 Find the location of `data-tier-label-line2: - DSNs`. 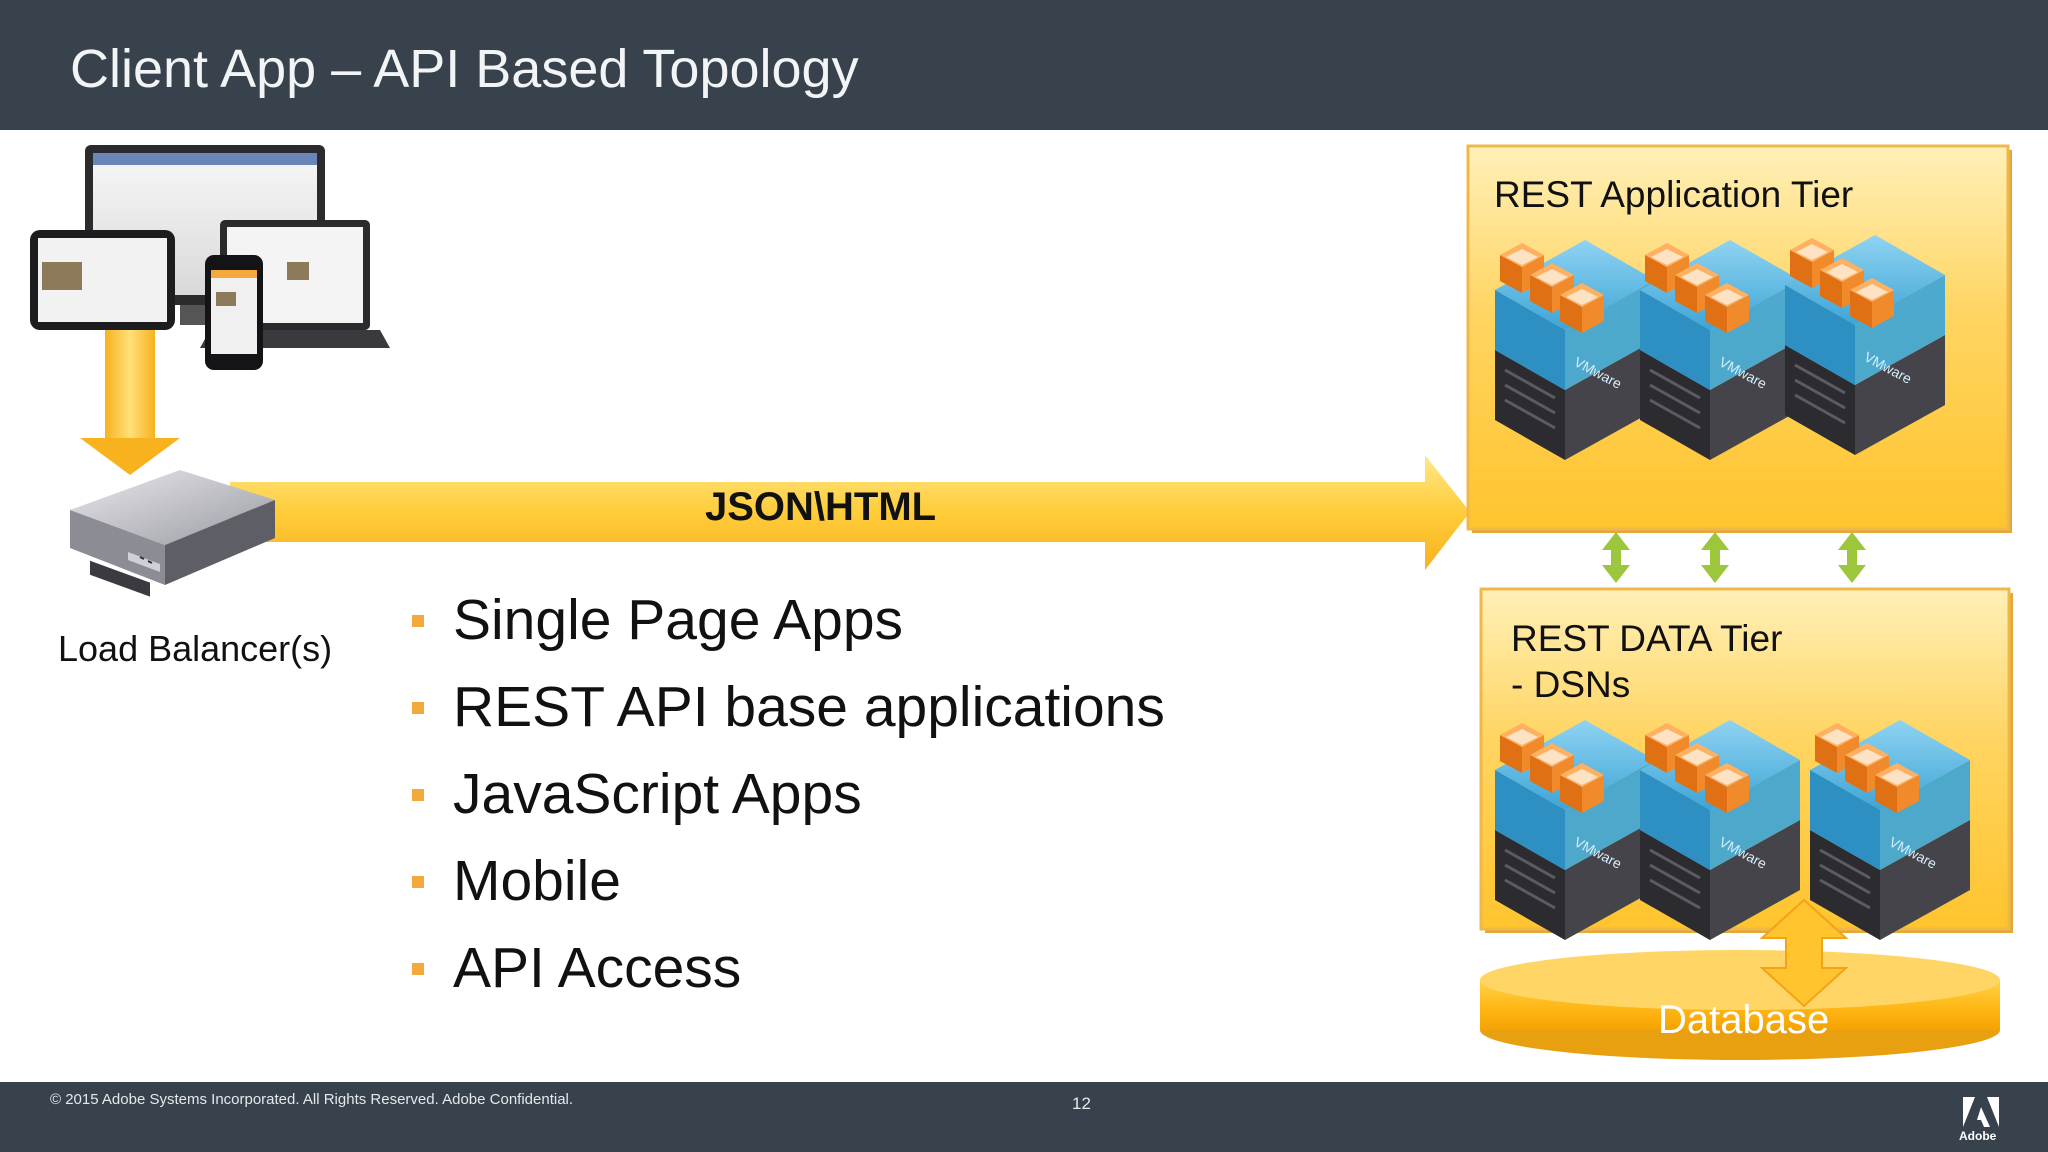

data-tier-label-line2: - DSNs is located at coordinates (1571, 684).